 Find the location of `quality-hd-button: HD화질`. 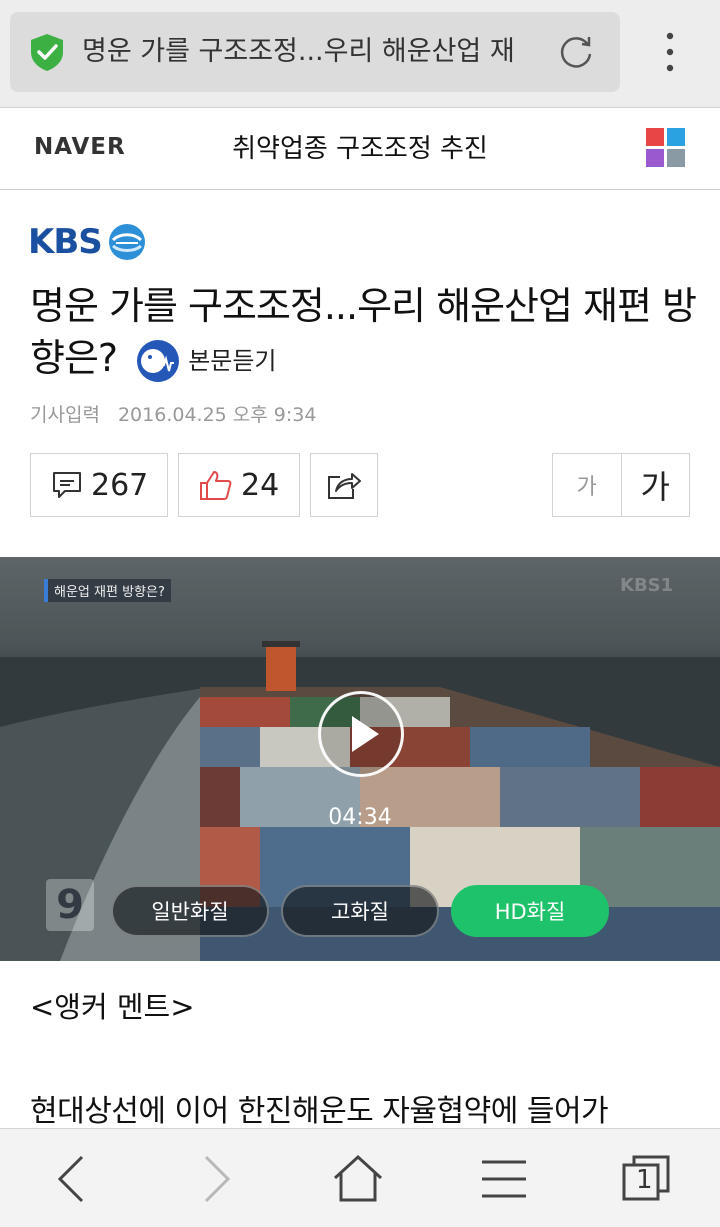

quality-hd-button: HD화질 is located at coordinates (530, 911).